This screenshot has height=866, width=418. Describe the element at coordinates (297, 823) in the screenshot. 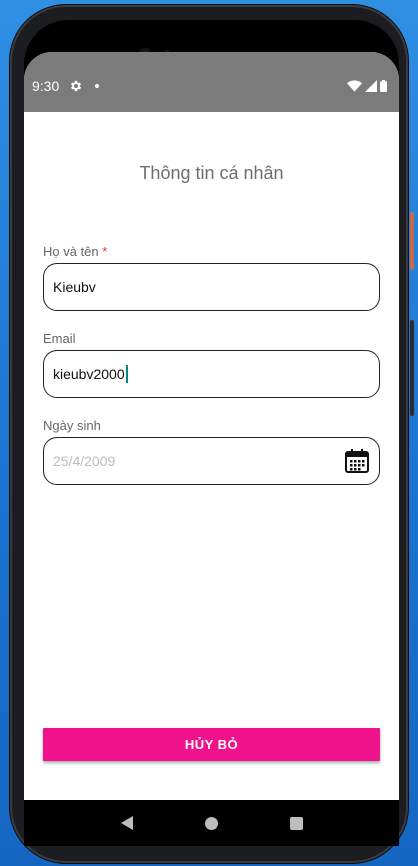

I see `recents-icon` at that location.